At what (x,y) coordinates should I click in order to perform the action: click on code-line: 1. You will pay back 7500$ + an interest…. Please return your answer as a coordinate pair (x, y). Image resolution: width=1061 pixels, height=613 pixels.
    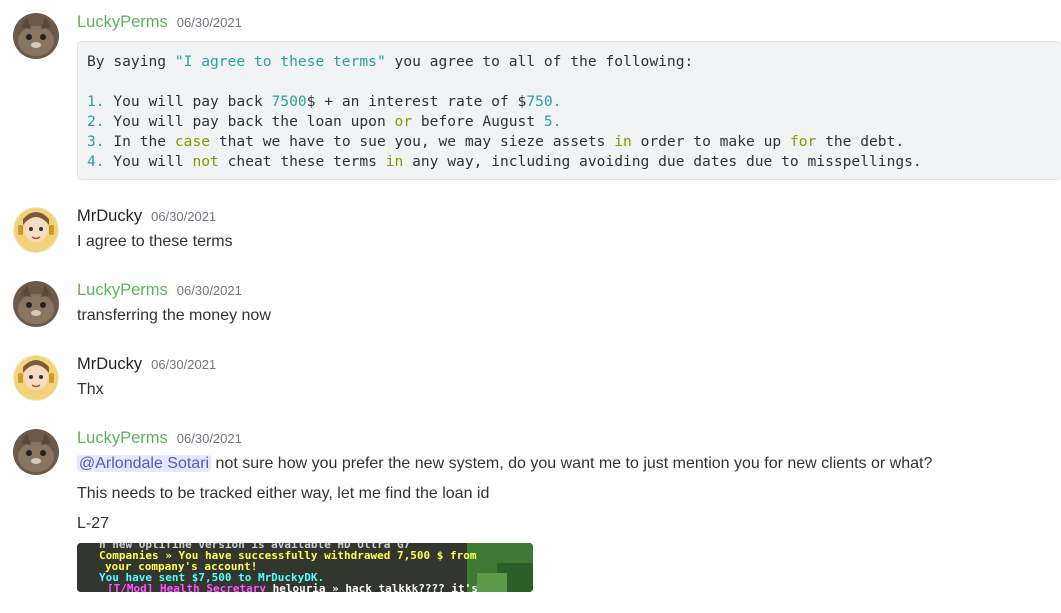
    Looking at the image, I should click on (324, 101).